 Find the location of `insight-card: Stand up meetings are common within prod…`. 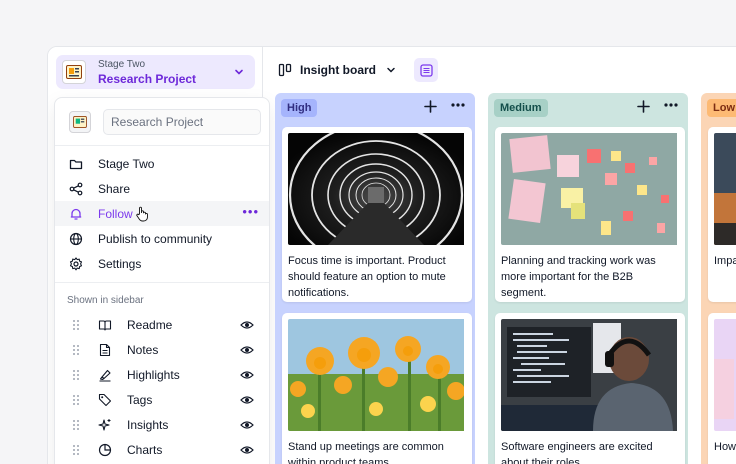

insight-card: Stand up meetings are common within prod… is located at coordinates (377, 388).